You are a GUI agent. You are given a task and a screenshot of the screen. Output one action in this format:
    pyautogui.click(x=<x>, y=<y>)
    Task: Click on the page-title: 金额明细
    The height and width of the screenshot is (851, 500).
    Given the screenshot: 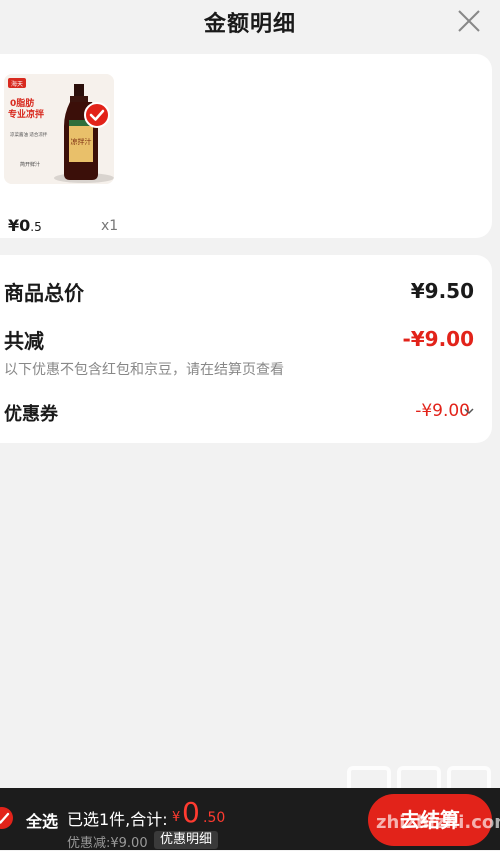 What is the action you would take?
    pyautogui.click(x=249, y=24)
    